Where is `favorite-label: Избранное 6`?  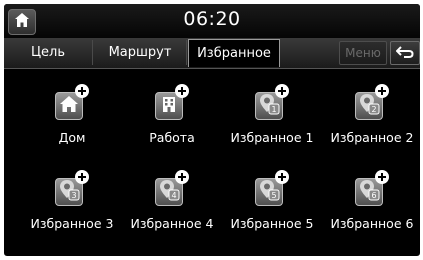 favorite-label: Избранное 6 is located at coordinates (372, 223).